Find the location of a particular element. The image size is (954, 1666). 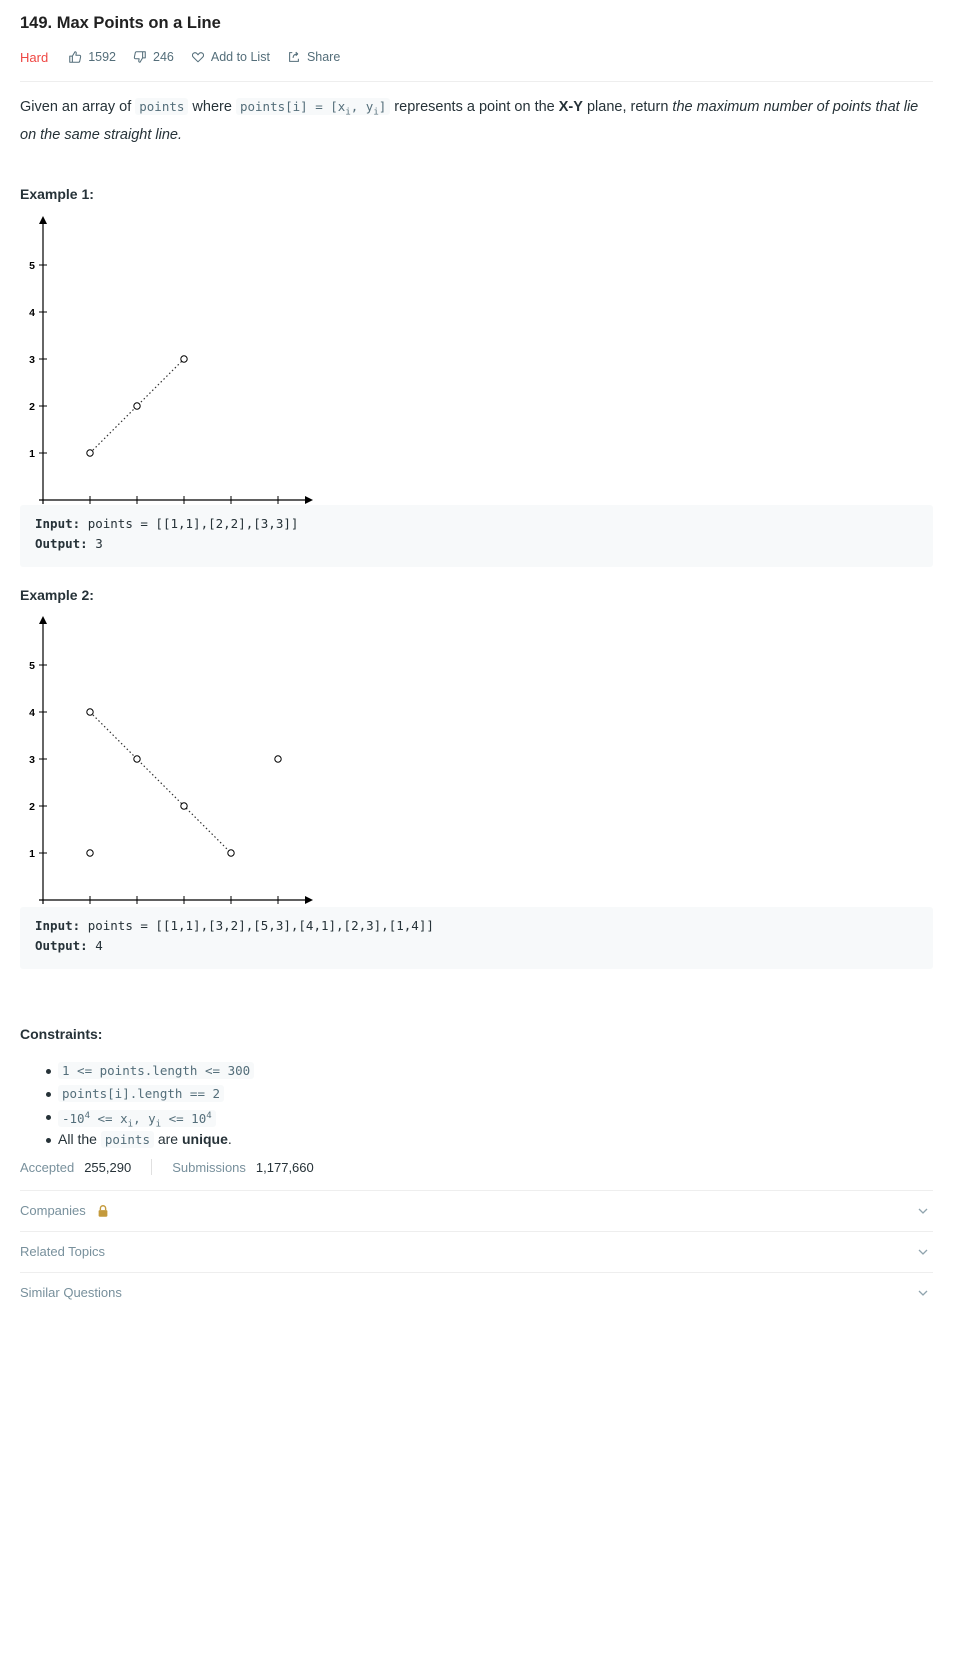

add-to-list-button: Add to List is located at coordinates (230, 57).